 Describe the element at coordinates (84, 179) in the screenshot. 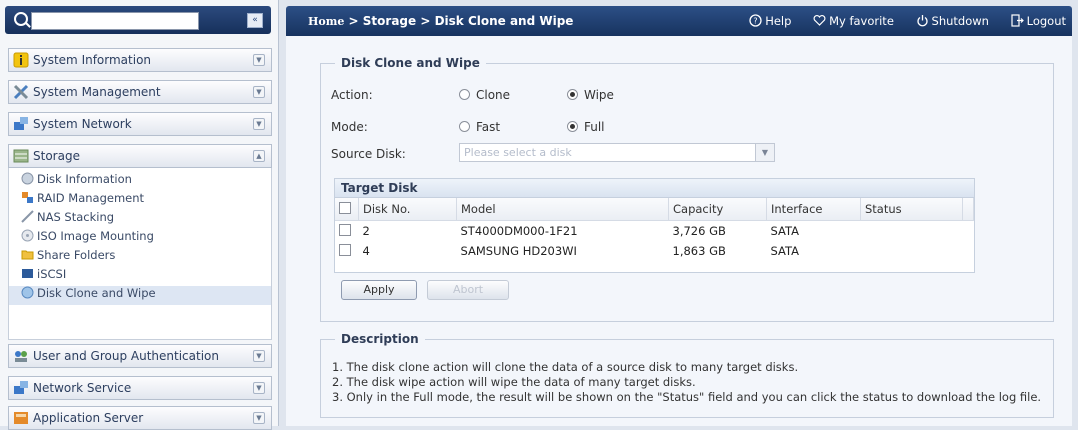

I see `submenu-label: Disk Information` at that location.